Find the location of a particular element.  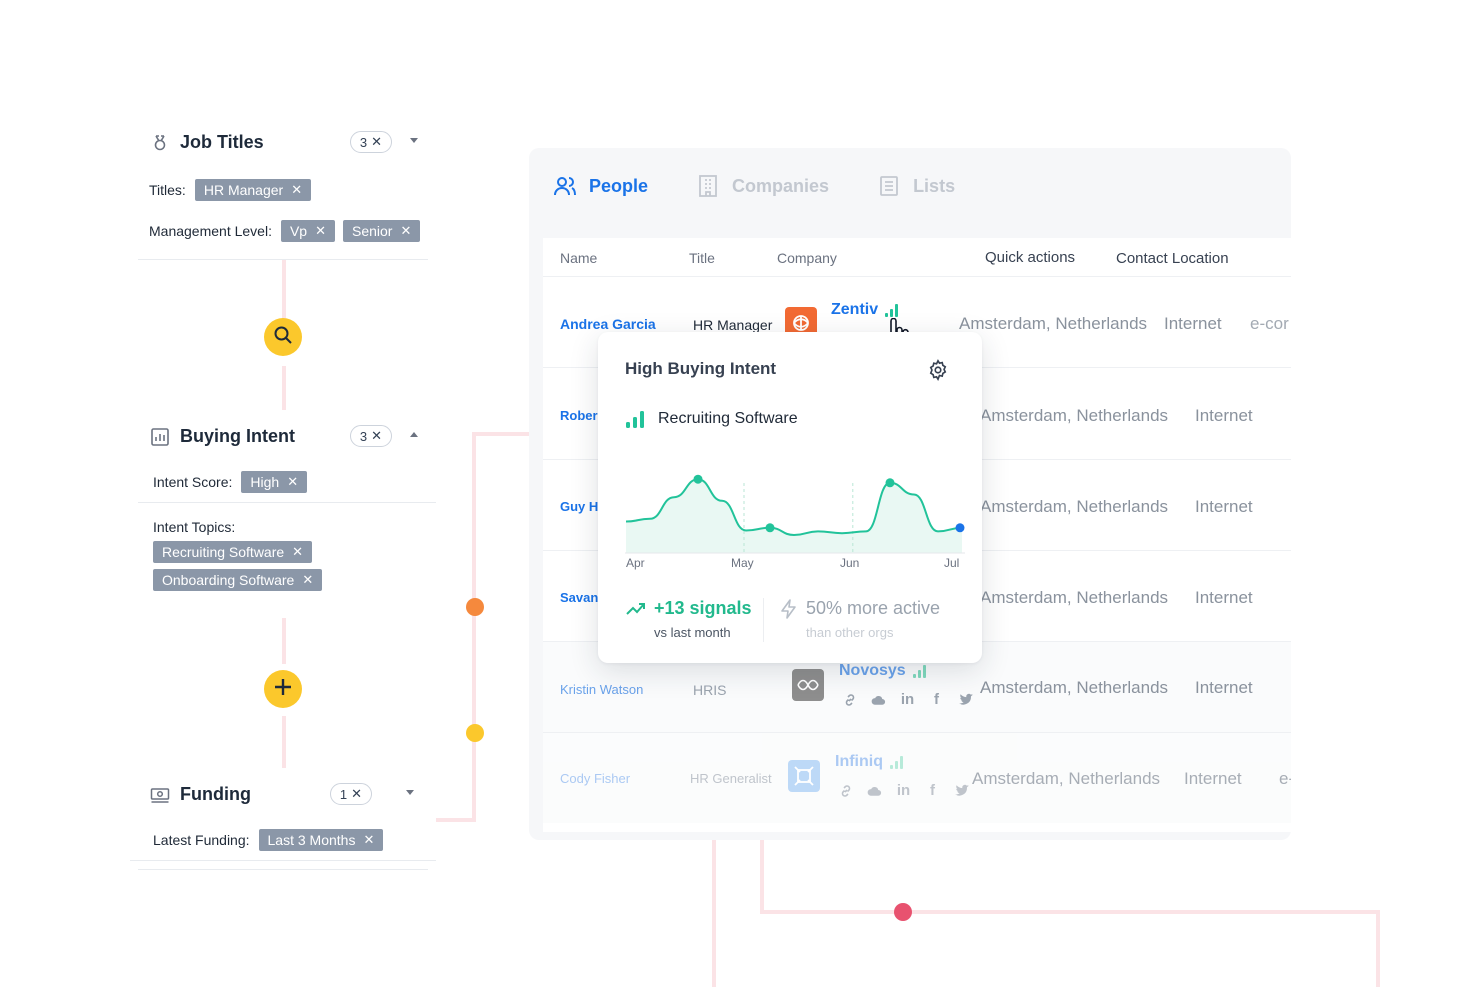

bar-chart-icon is located at coordinates (160, 437).